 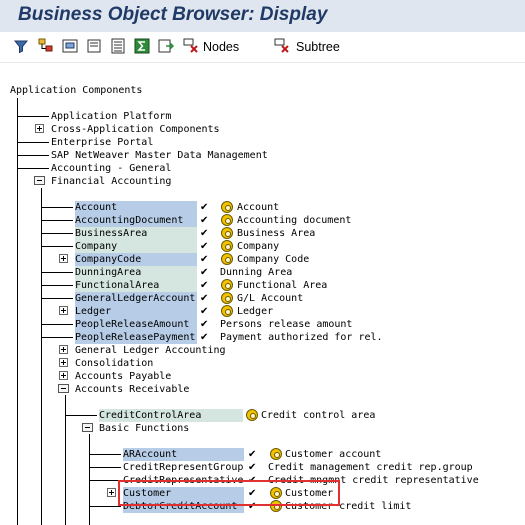 I want to click on subtree-button: Subtree, so click(x=318, y=47).